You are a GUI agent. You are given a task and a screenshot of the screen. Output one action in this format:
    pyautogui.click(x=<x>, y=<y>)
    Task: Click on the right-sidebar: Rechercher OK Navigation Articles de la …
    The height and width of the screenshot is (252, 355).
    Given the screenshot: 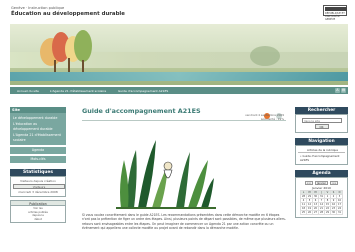 What is the action you would take?
    pyautogui.click(x=321, y=162)
    